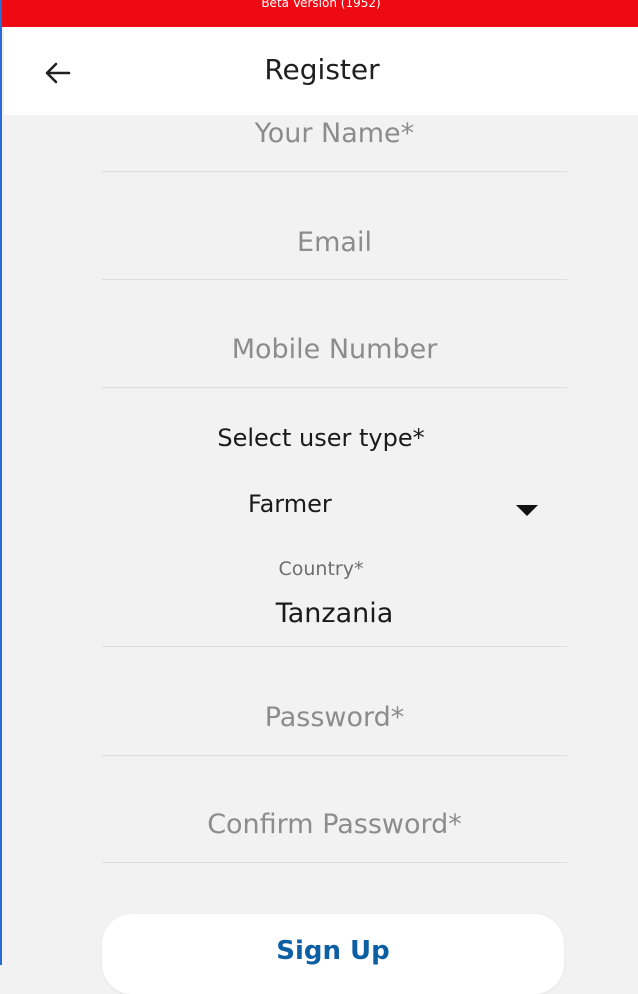  Describe the element at coordinates (334, 506) in the screenshot. I see `user-type-dropdown: Farmer` at that location.